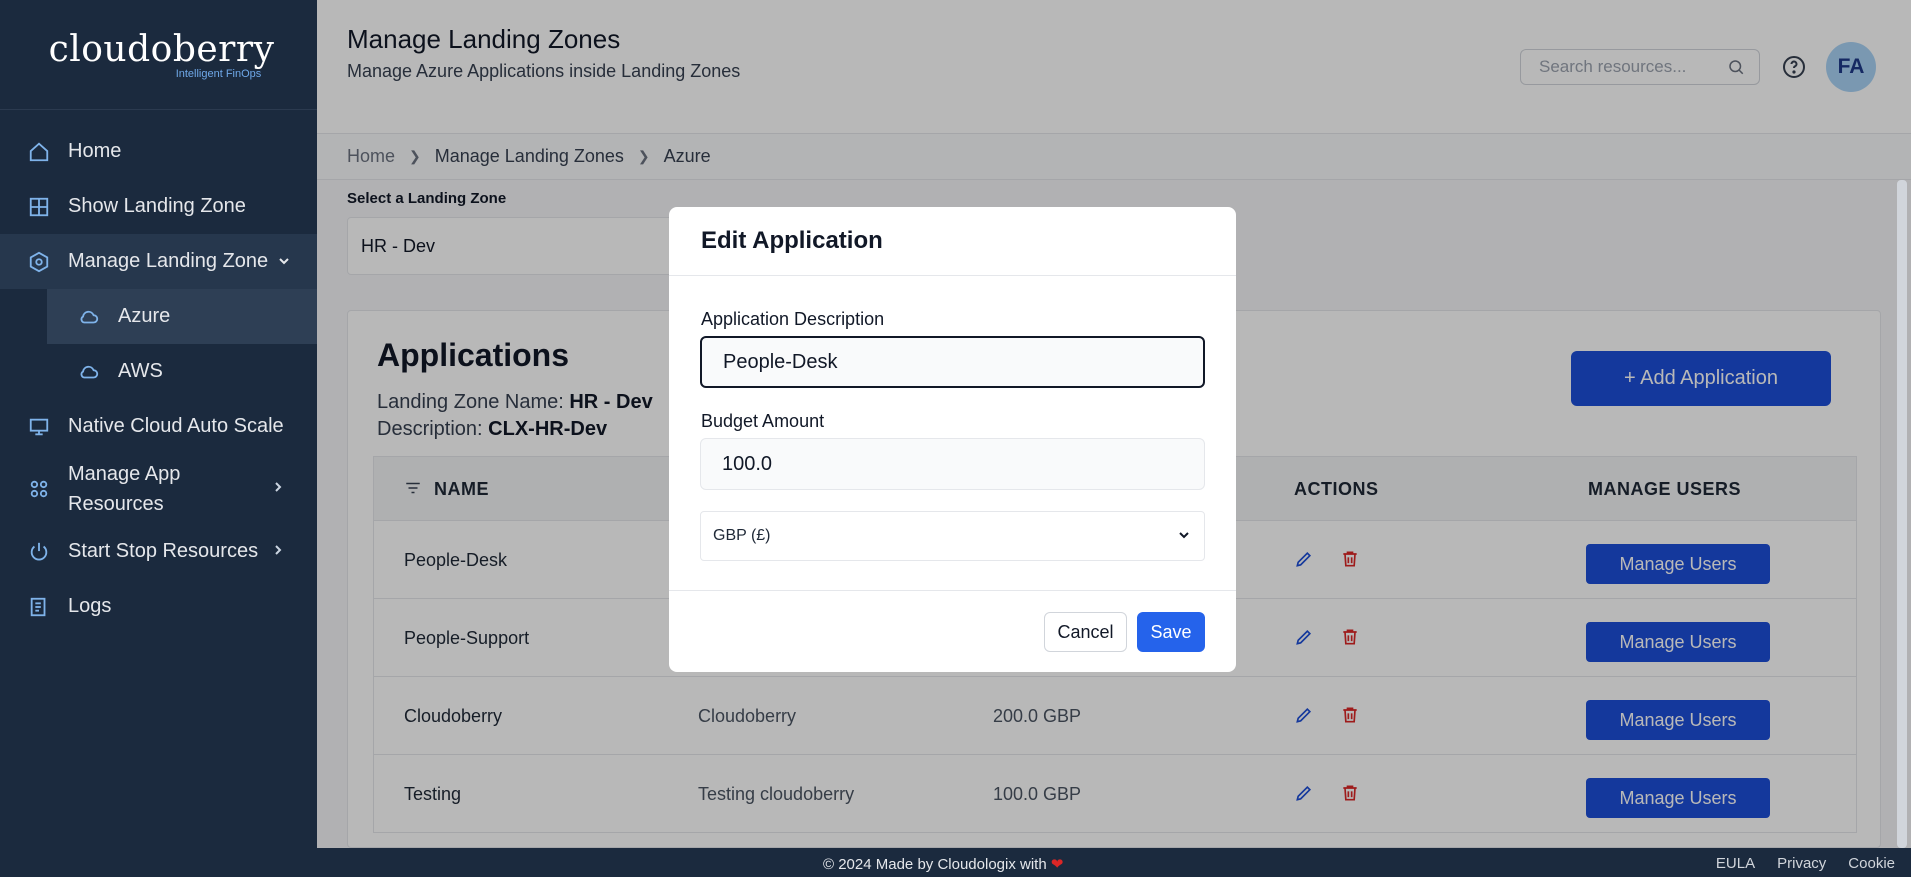  I want to click on sidebar-item-label: Manage App Resources, so click(124, 489).